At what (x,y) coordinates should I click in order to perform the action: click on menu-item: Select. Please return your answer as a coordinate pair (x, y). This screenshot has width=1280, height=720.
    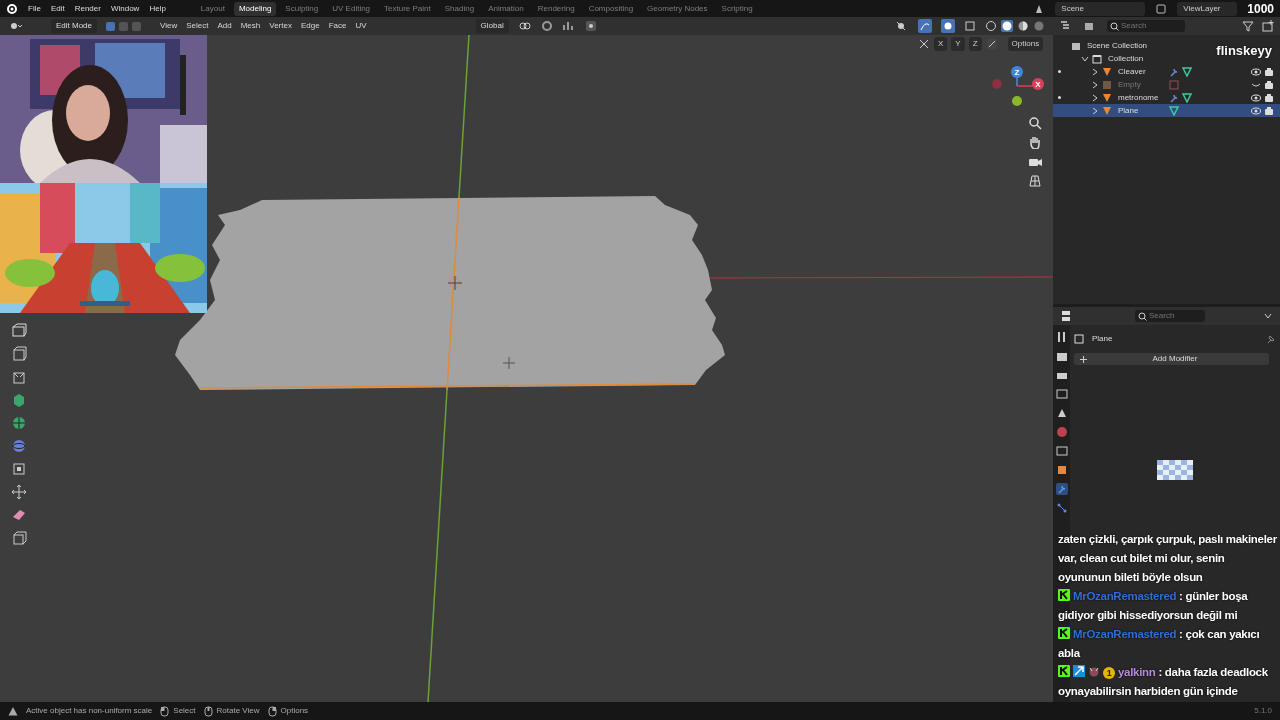
    Looking at the image, I should click on (197, 26).